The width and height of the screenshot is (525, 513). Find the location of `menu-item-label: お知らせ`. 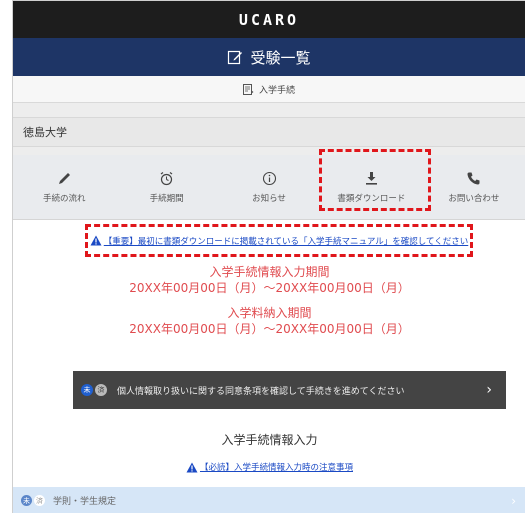

menu-item-label: お知らせ is located at coordinates (269, 198).